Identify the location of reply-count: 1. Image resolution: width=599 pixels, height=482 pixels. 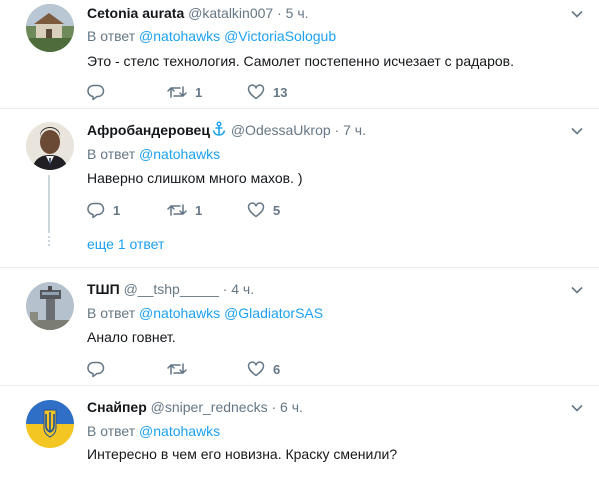
(117, 210).